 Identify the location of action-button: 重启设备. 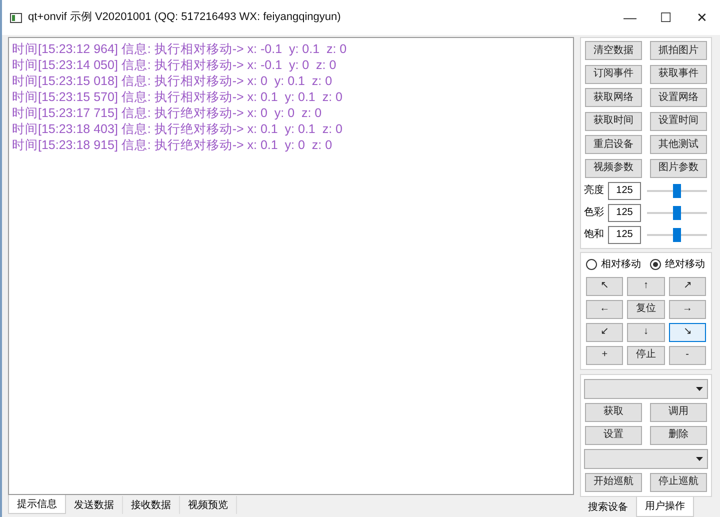
(613, 144).